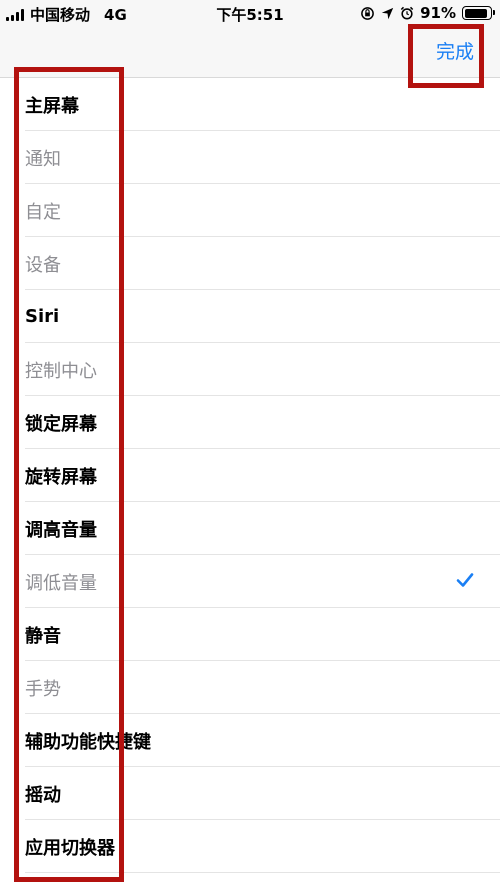 The width and height of the screenshot is (500, 889). What do you see at coordinates (250, 316) in the screenshot?
I see `list-item: Siri` at bounding box center [250, 316].